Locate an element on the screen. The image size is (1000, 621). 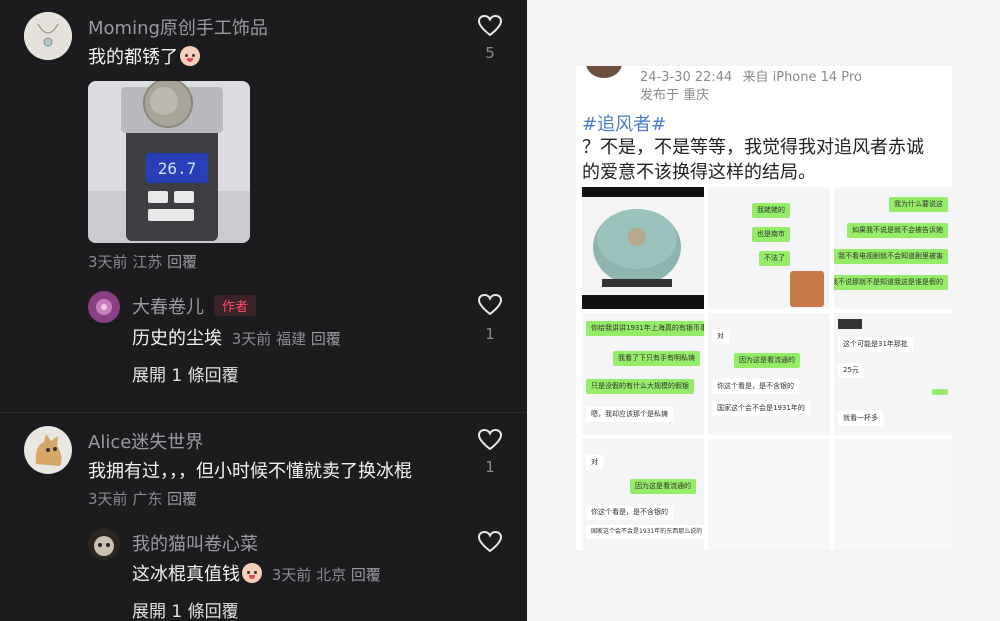
author-badge: 作者 is located at coordinates (235, 305).